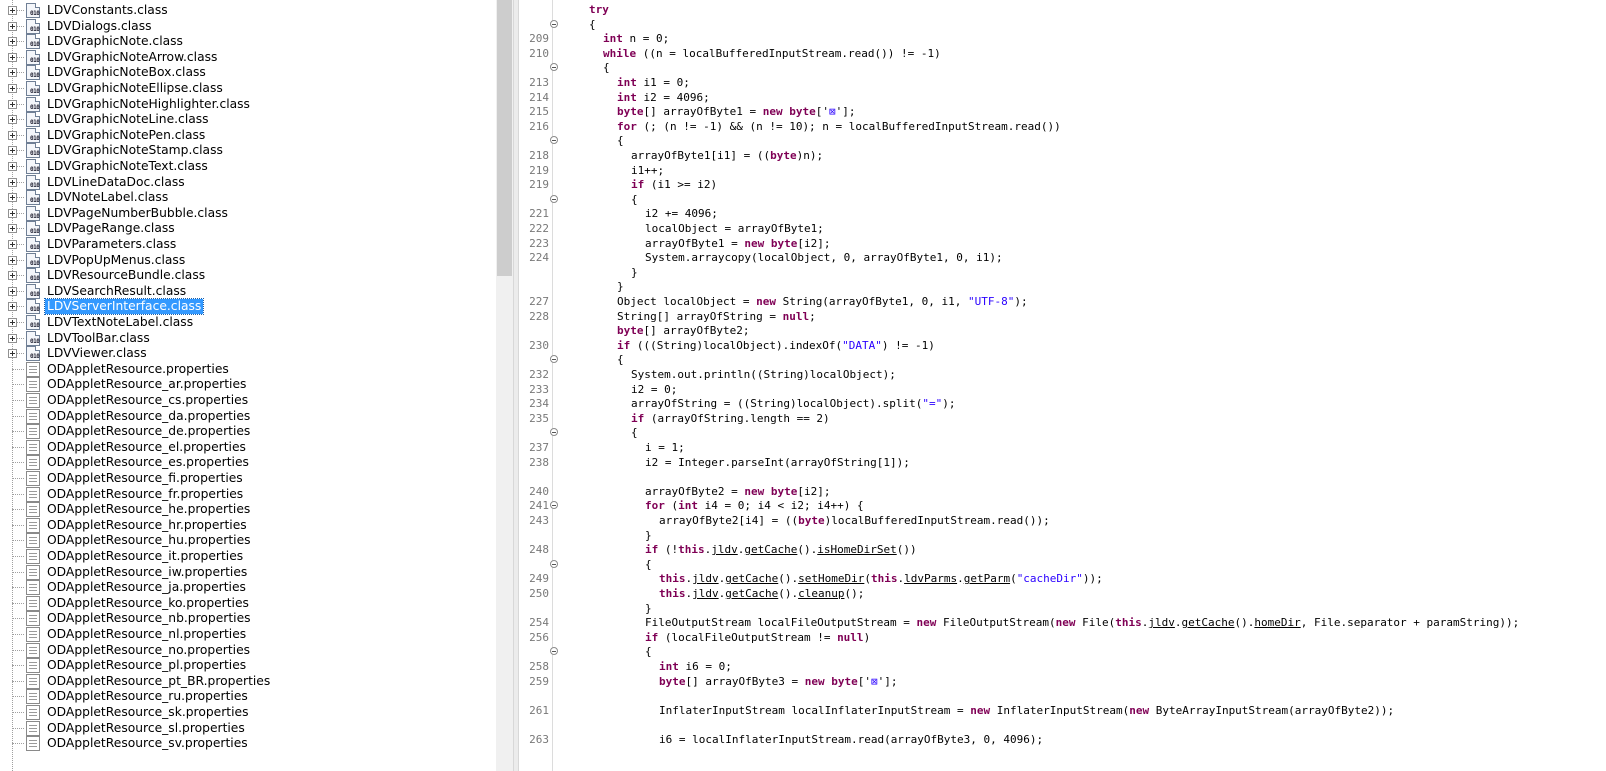 The image size is (1606, 771). I want to click on tree-item: 010 LDVConstants.class, so click(248, 11).